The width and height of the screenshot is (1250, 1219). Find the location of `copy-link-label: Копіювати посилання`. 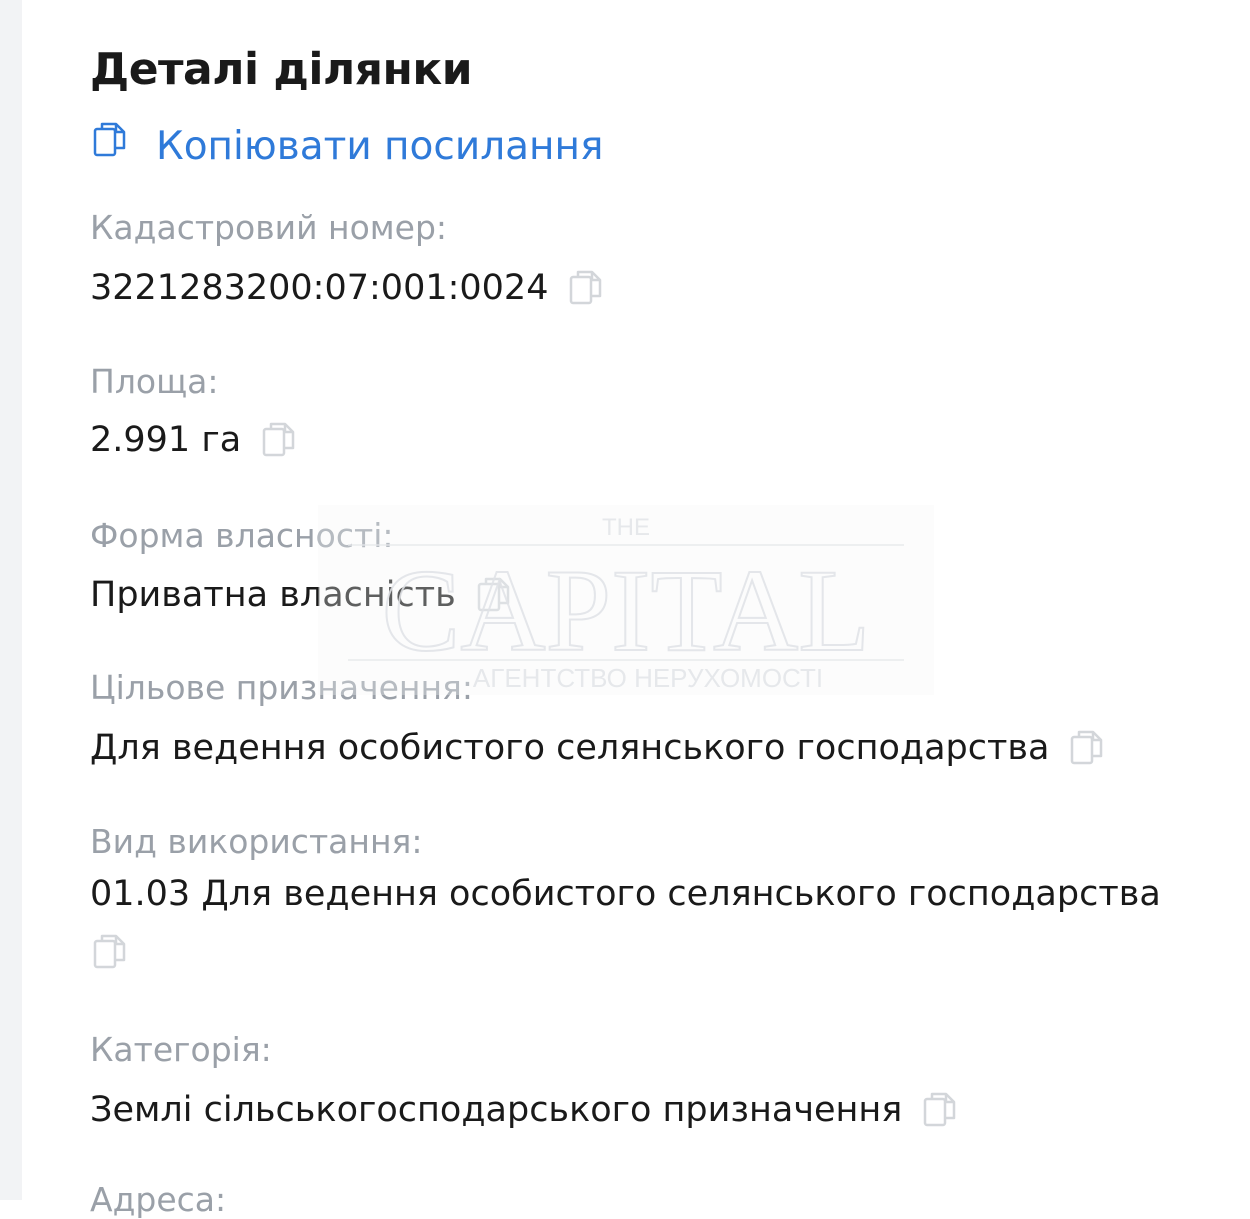

copy-link-label: Копіювати посилання is located at coordinates (380, 146).